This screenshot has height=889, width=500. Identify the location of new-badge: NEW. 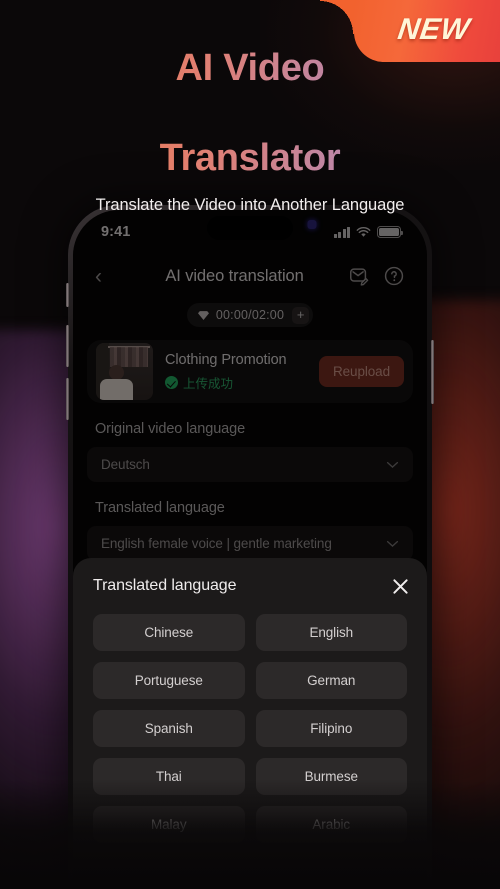
(427, 31).